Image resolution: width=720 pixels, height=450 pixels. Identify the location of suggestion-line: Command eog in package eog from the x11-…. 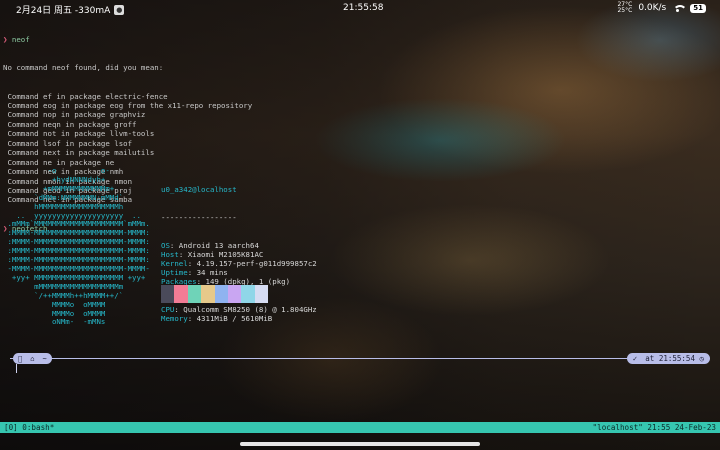
(128, 106).